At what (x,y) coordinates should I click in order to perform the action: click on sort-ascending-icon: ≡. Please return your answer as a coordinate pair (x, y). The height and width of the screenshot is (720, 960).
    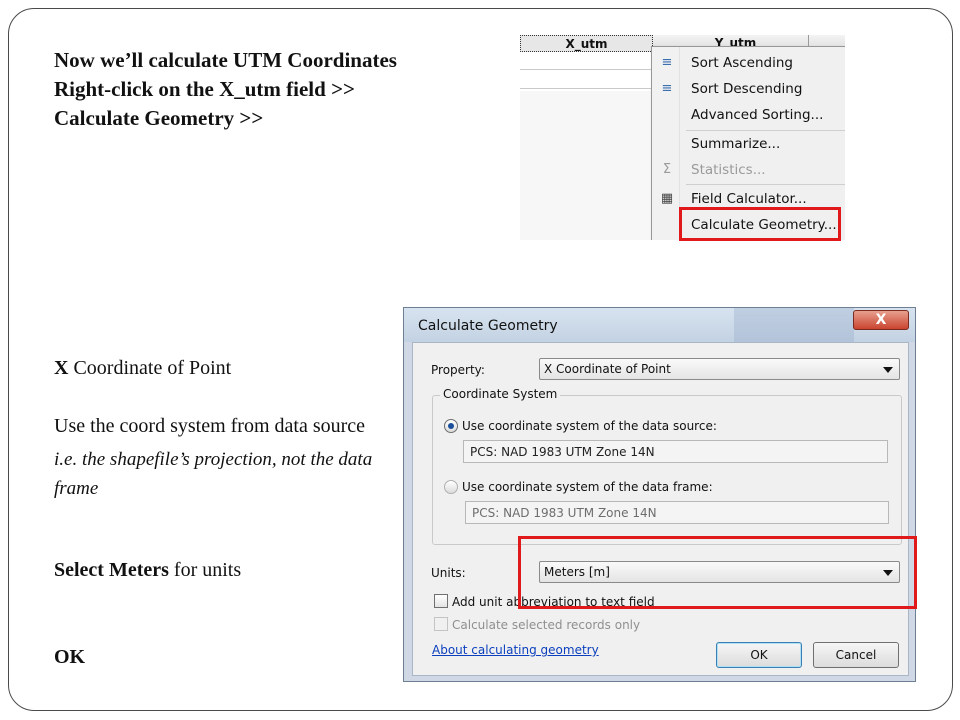
    Looking at the image, I should click on (667, 62).